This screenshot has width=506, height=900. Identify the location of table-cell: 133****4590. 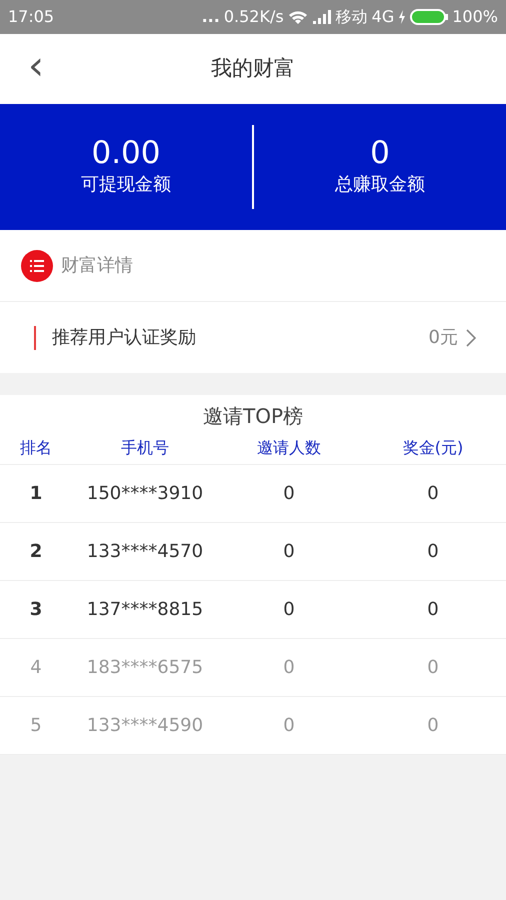
(145, 725).